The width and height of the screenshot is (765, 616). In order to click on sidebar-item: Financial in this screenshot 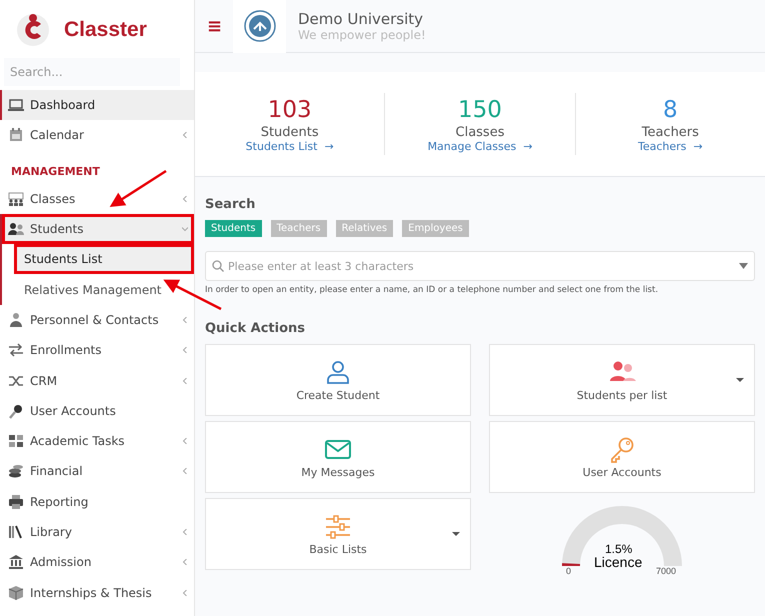, I will do `click(97, 471)`.